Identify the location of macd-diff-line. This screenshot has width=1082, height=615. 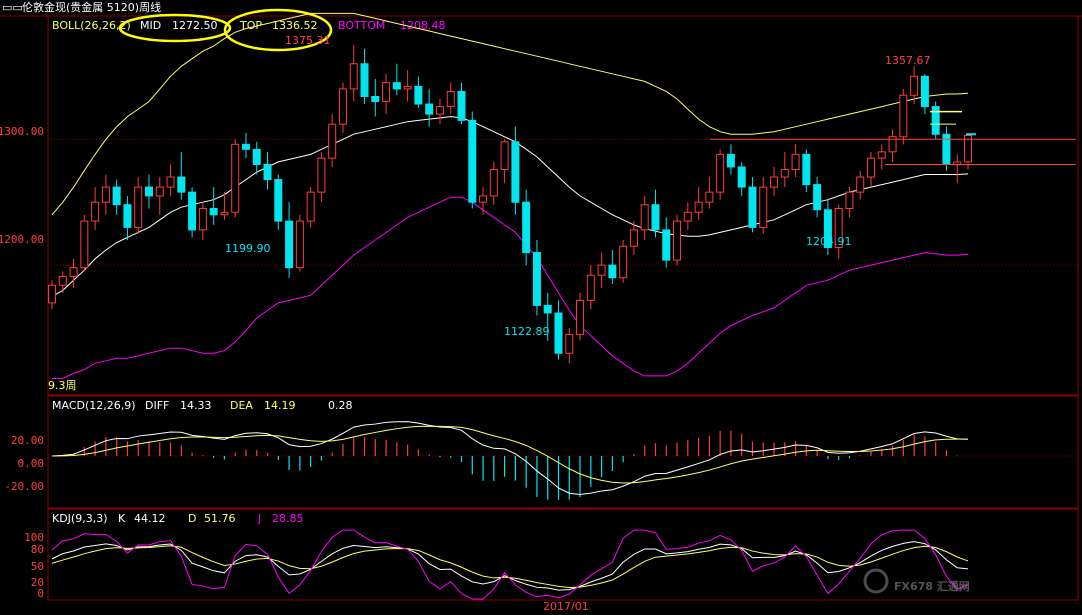
(510, 458).